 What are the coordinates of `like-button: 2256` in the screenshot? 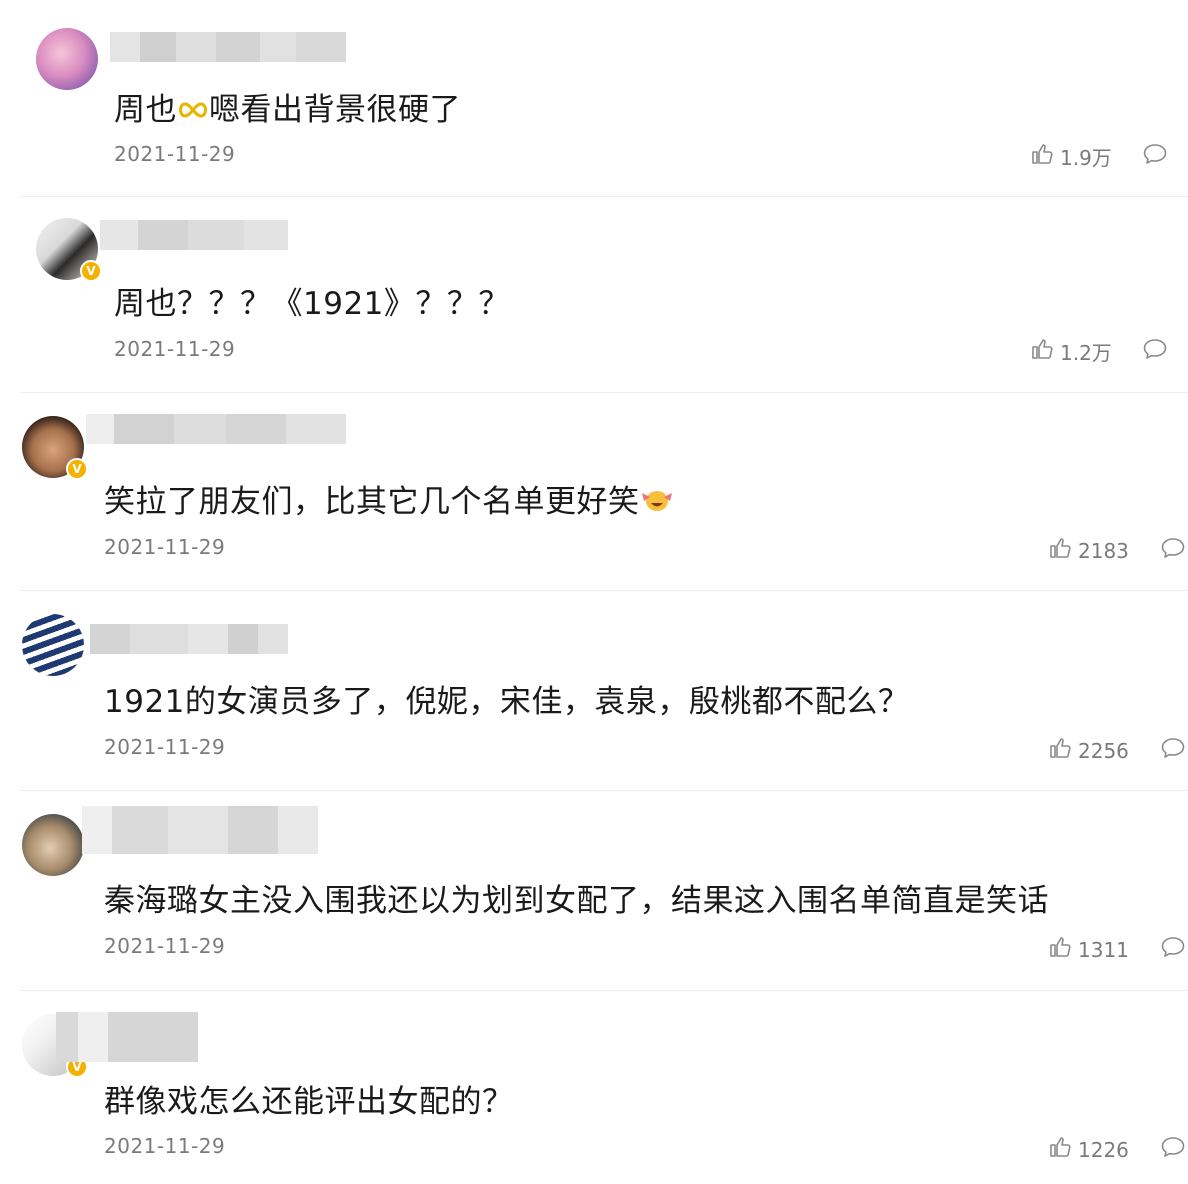 It's located at (1088, 750).